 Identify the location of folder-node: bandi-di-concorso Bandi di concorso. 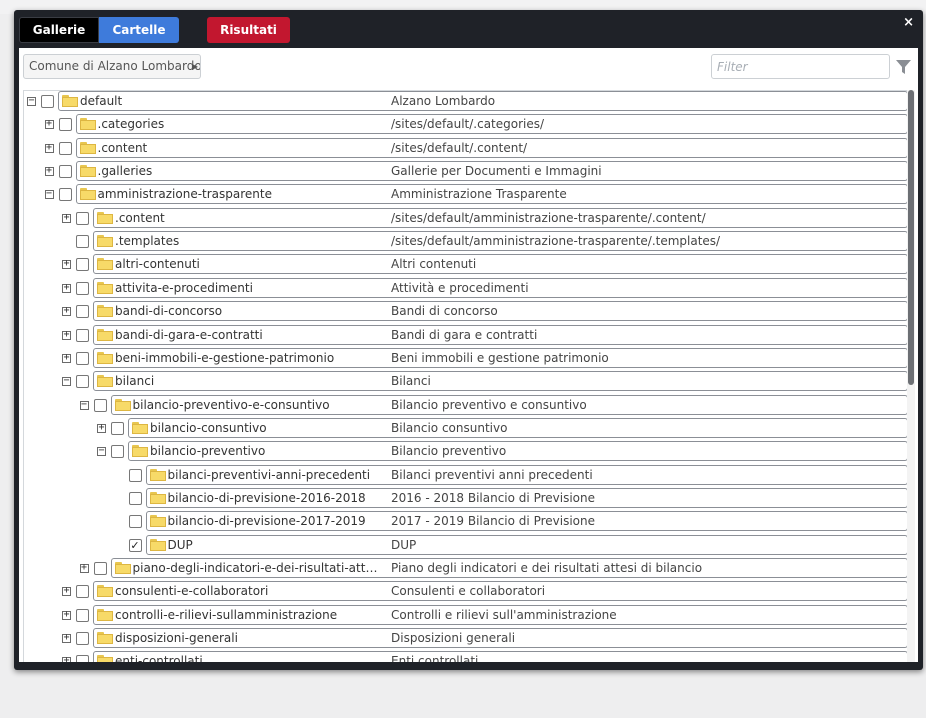
(500, 311).